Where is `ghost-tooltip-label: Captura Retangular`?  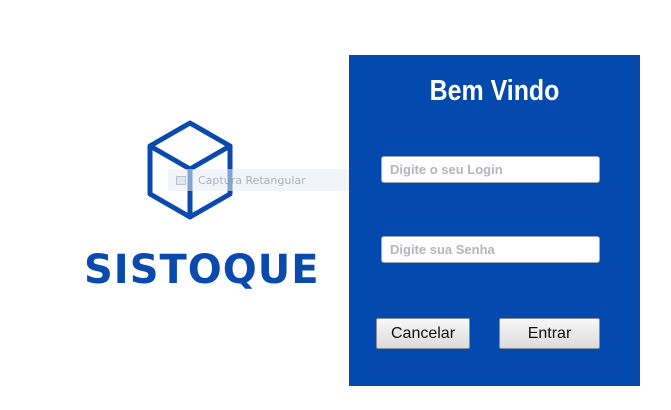
ghost-tooltip-label: Captura Retangular is located at coordinates (252, 180).